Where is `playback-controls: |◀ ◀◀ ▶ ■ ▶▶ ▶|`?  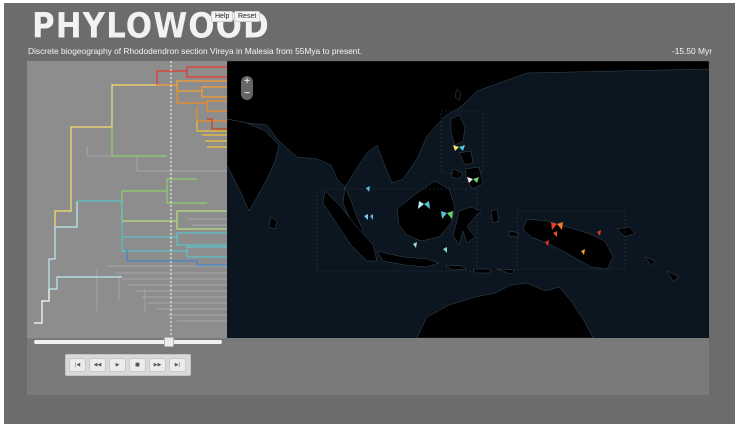 playback-controls: |◀ ◀◀ ▶ ■ ▶▶ ▶| is located at coordinates (128, 365).